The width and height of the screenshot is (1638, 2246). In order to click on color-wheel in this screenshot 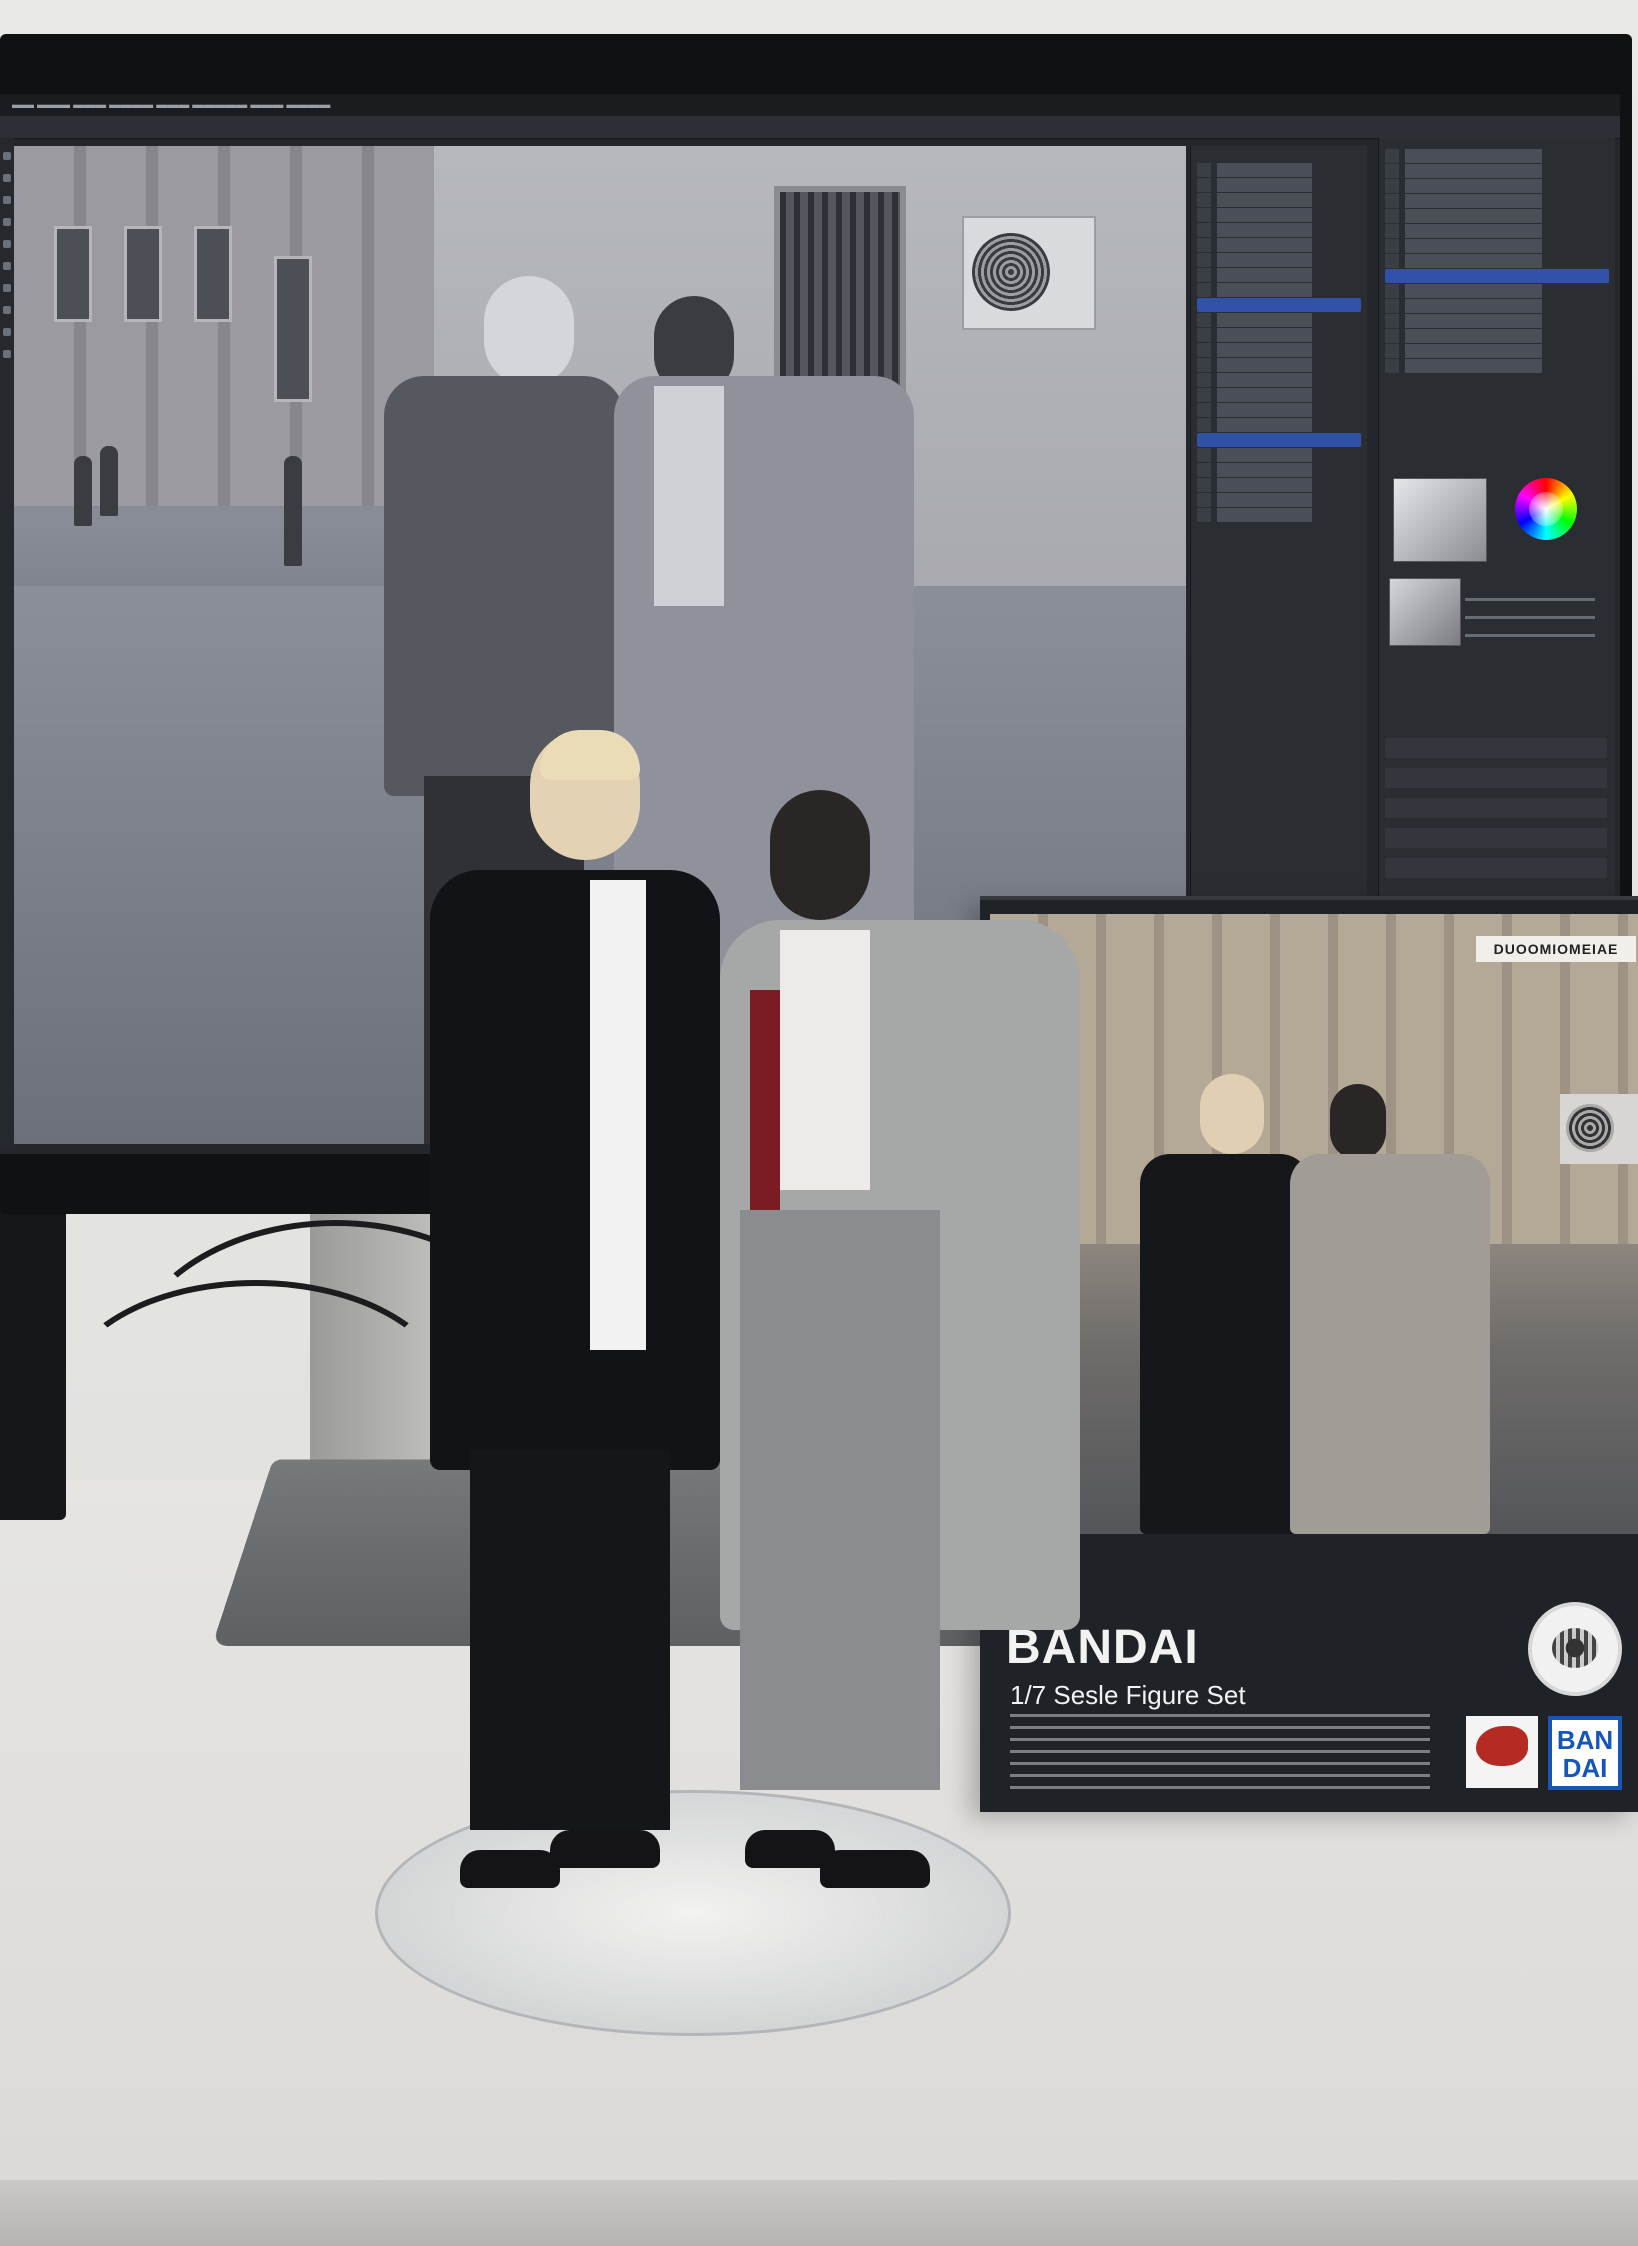, I will do `click(1546, 509)`.